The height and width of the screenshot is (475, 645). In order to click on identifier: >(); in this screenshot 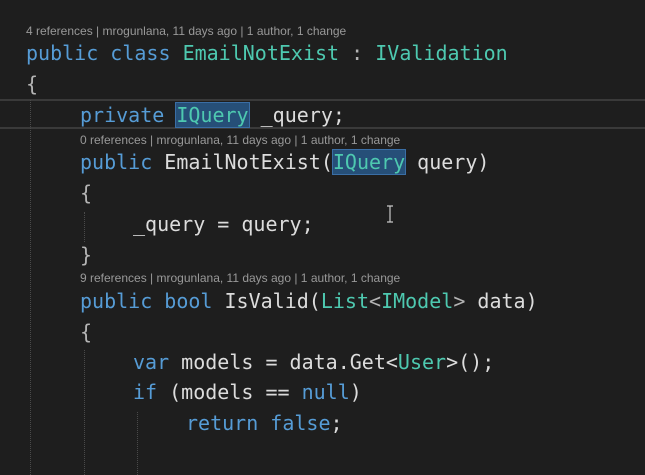, I will do `click(470, 362)`.